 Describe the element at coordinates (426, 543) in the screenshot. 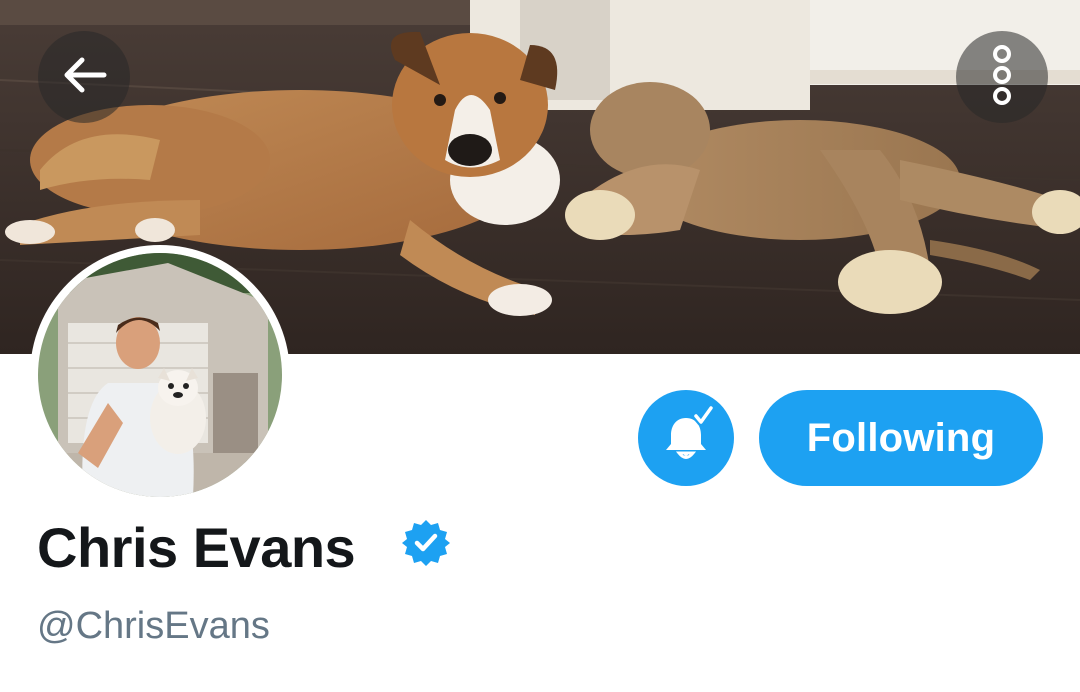

I see `verified-badge-icon` at that location.